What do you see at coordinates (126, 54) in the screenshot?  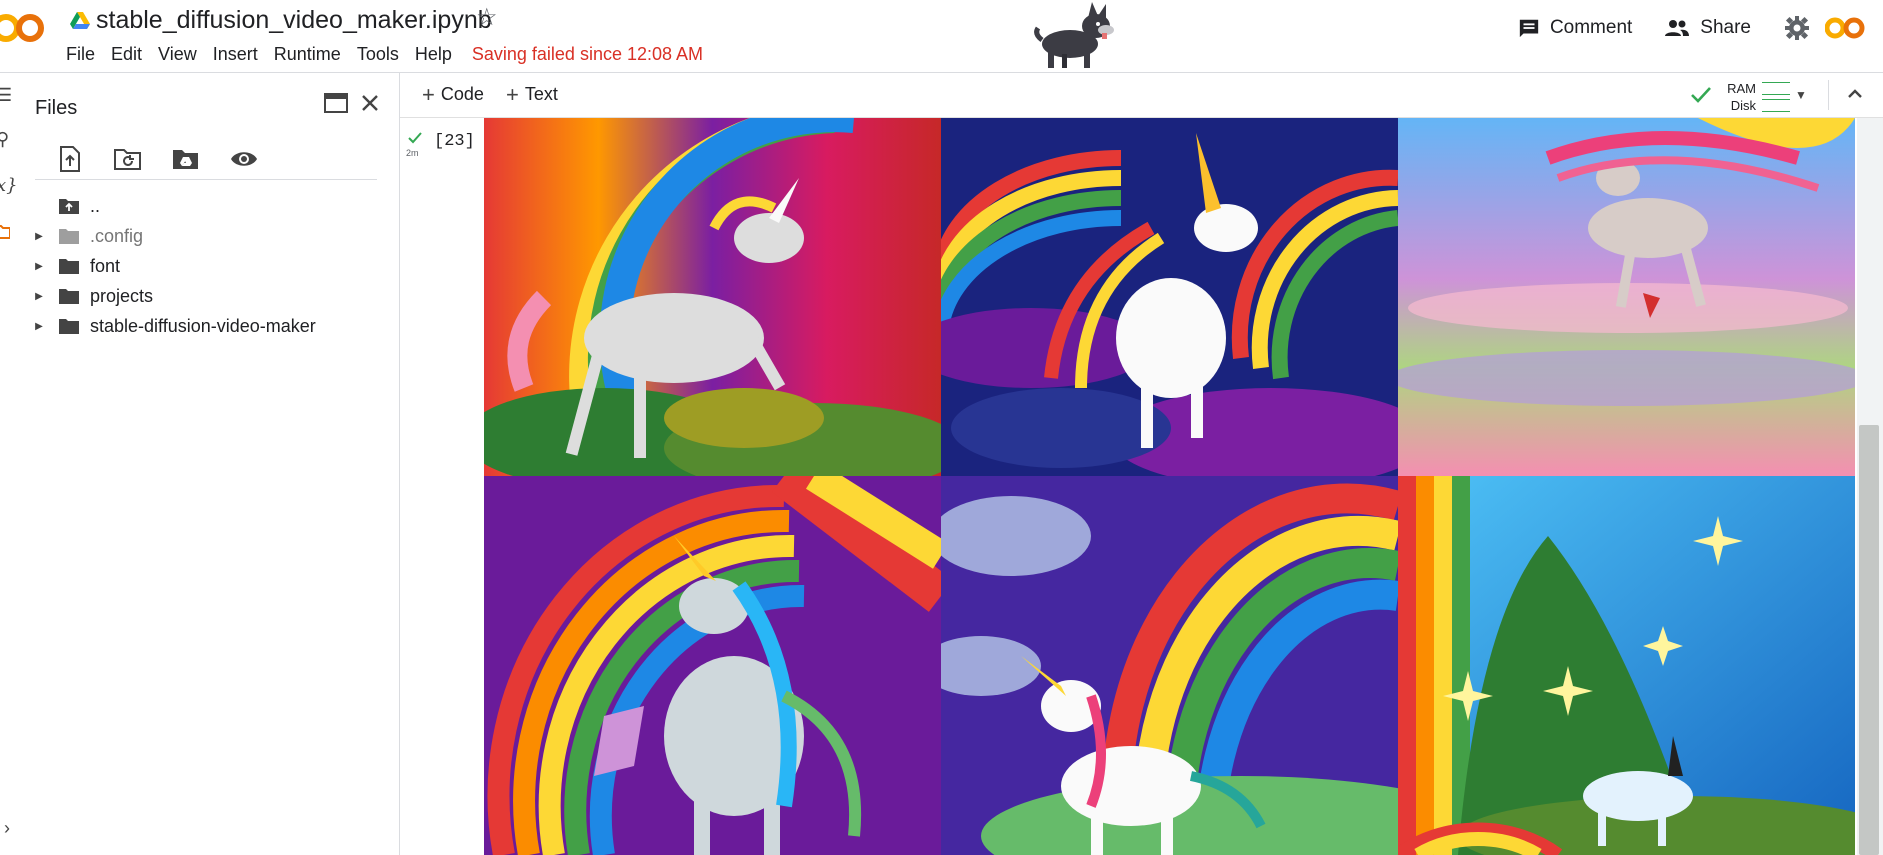 I see `menu-edit: Edit` at bounding box center [126, 54].